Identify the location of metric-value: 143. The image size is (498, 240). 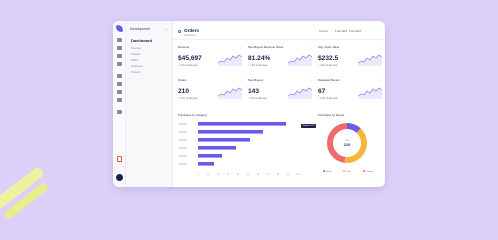
(254, 91).